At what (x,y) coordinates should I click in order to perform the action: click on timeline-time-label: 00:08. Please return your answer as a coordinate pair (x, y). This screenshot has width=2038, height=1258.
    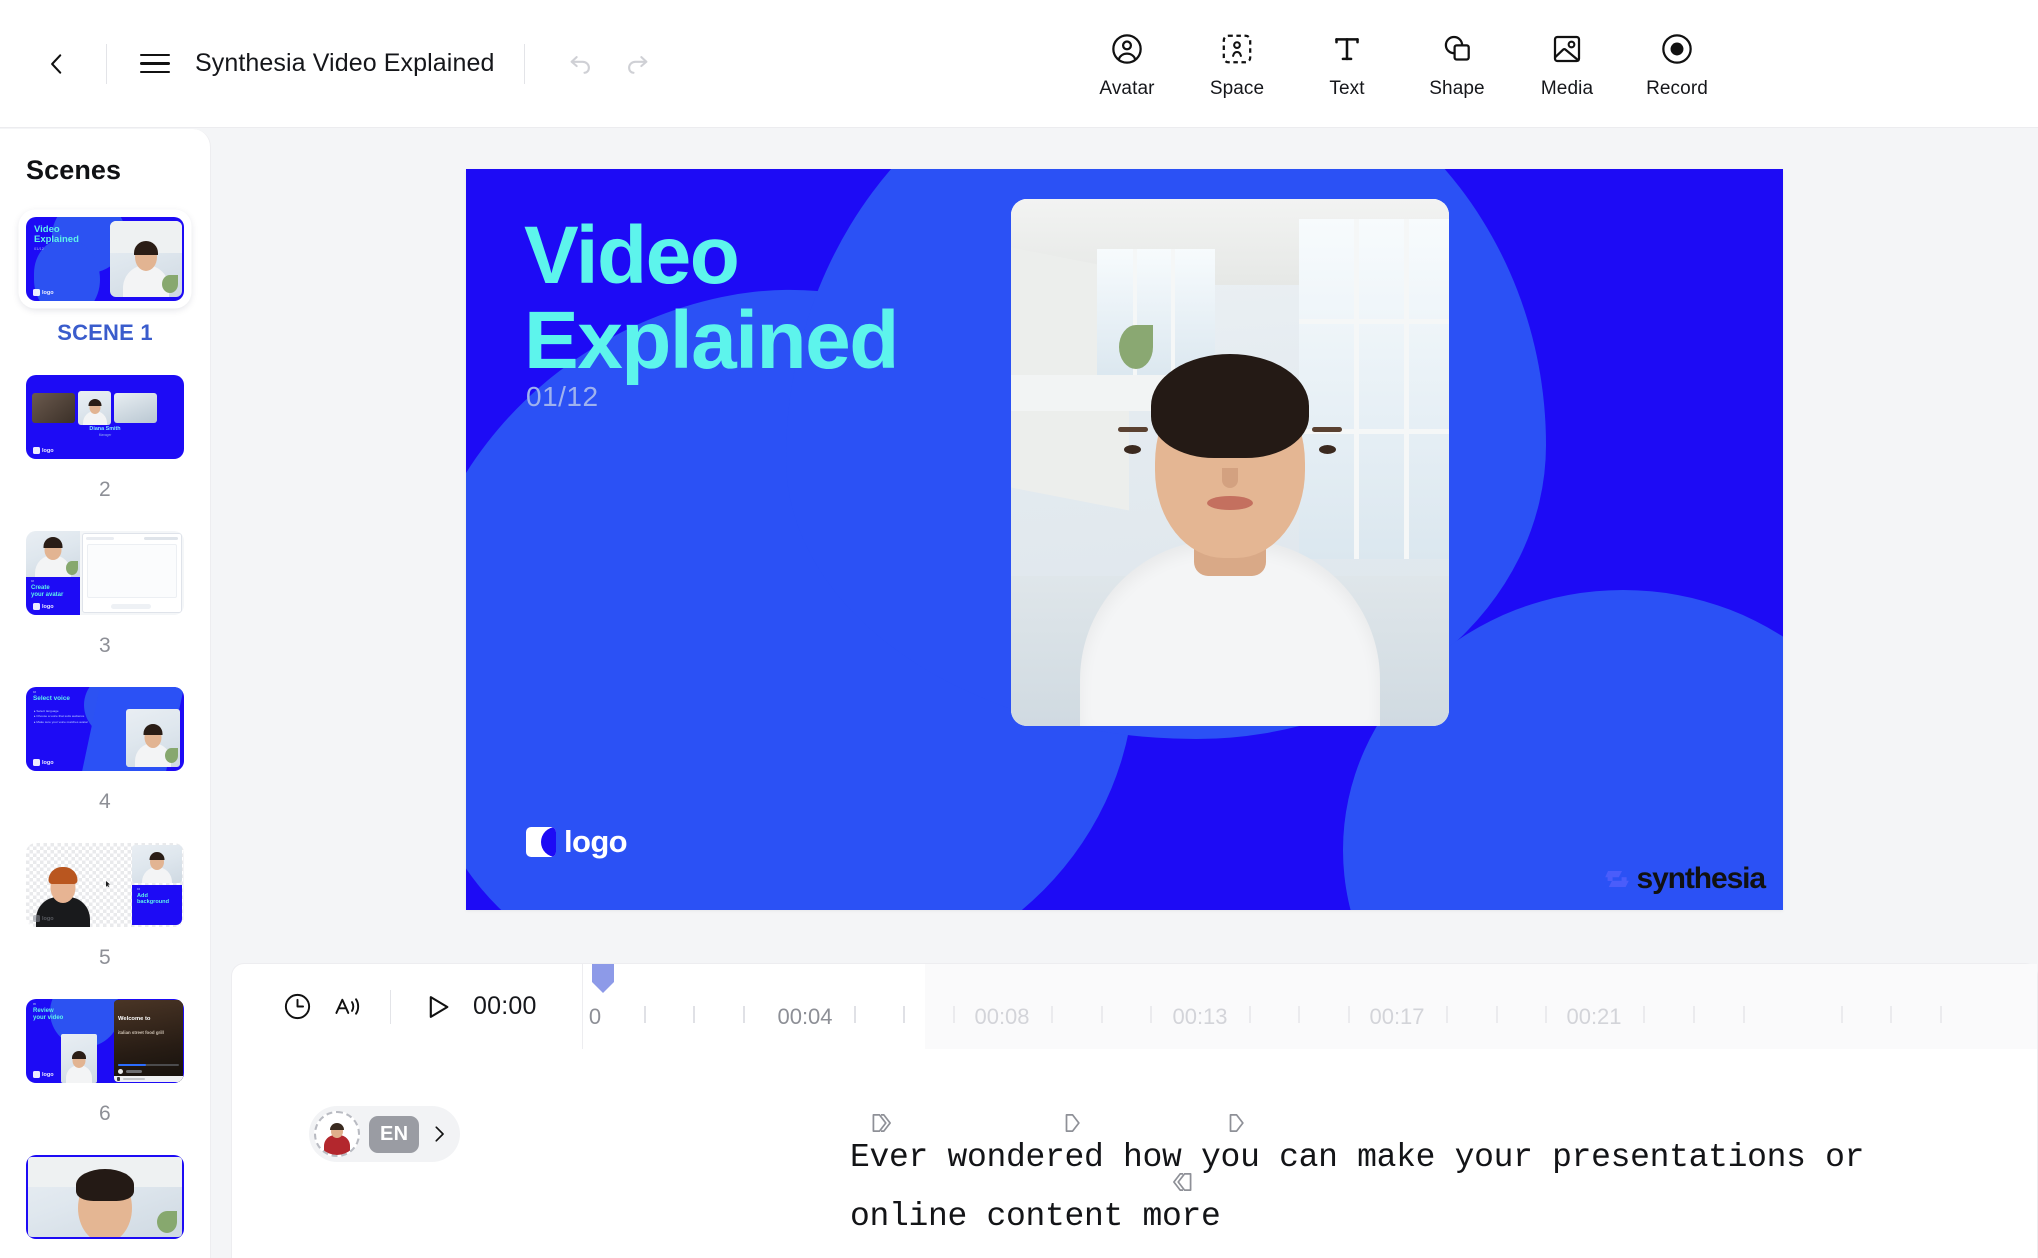
    Looking at the image, I should click on (1002, 1016).